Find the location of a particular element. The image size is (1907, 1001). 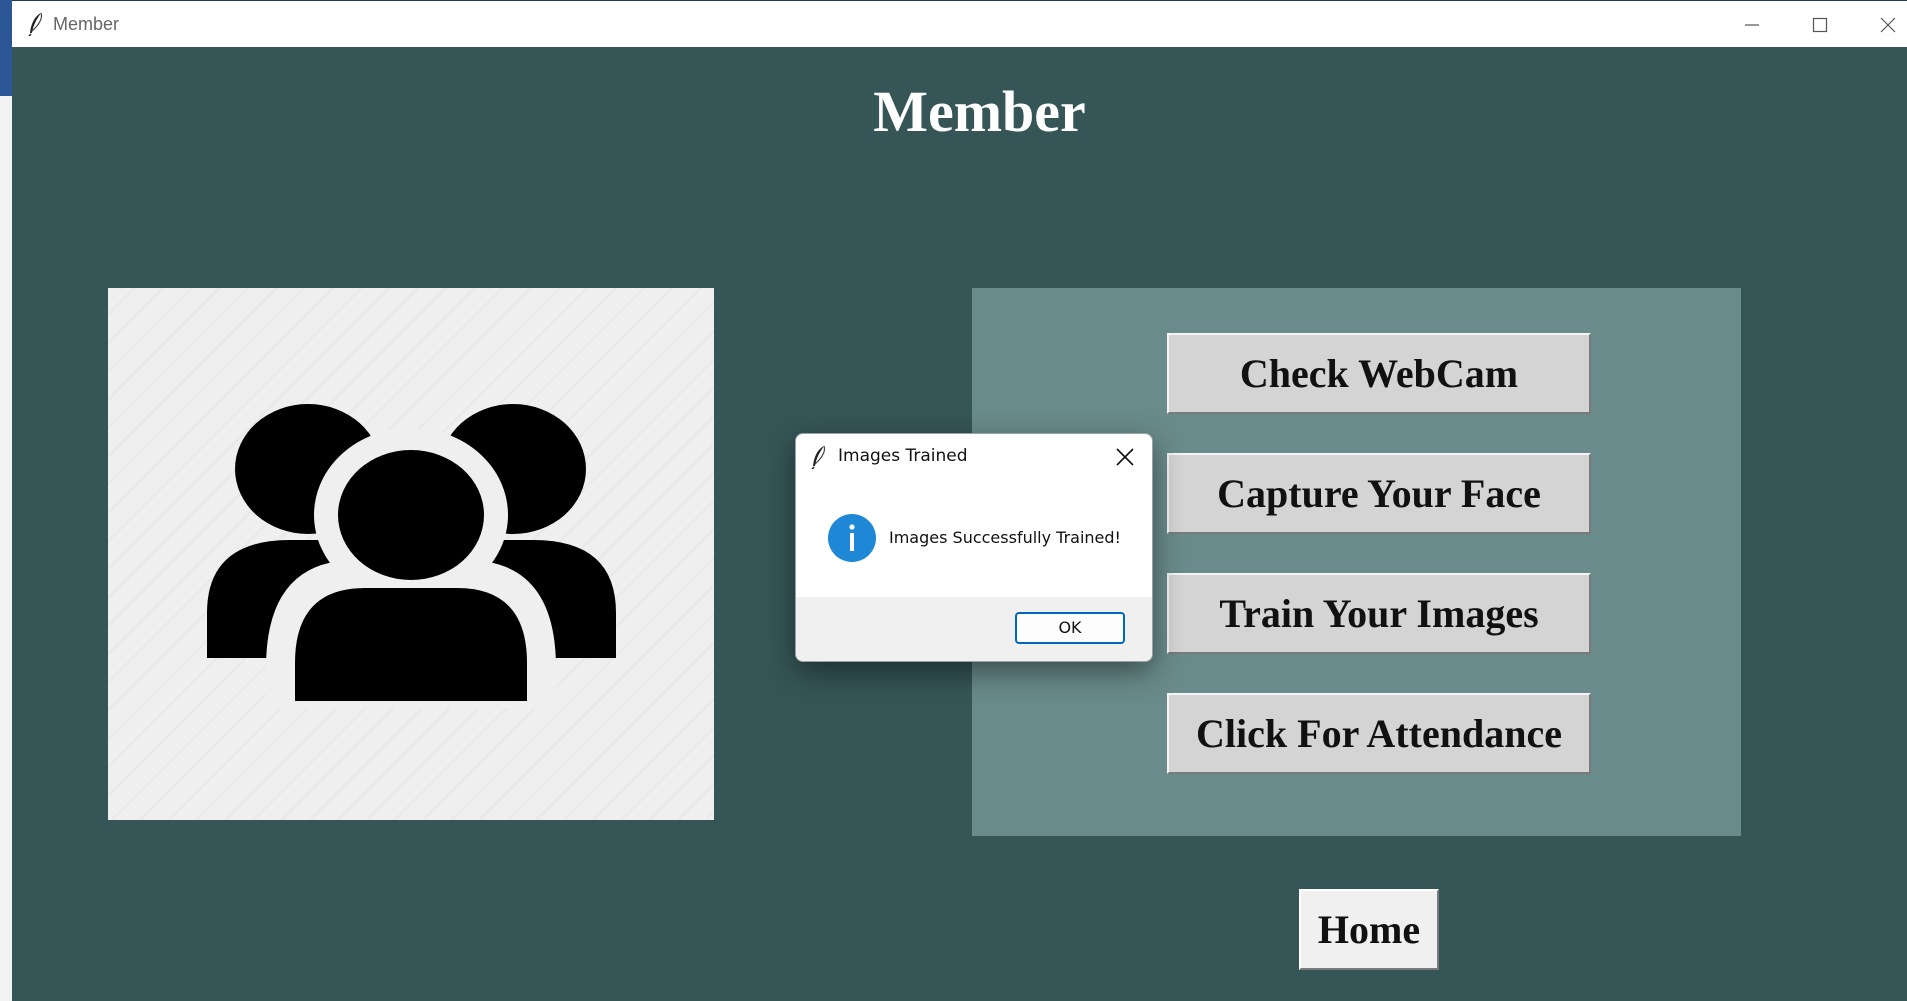

close-window-button is located at coordinates (1880, 24).